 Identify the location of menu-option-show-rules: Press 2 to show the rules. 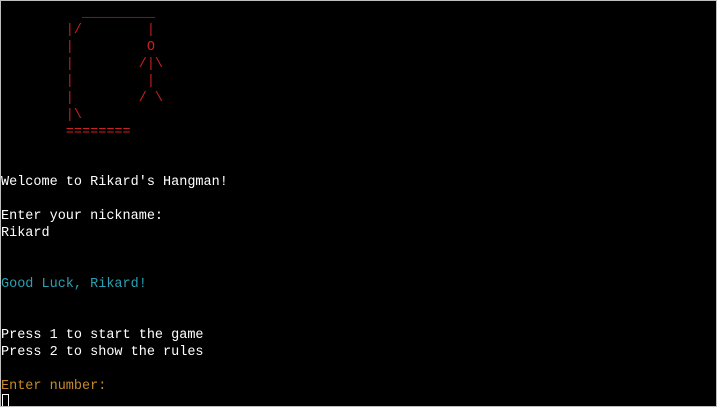
(102, 352).